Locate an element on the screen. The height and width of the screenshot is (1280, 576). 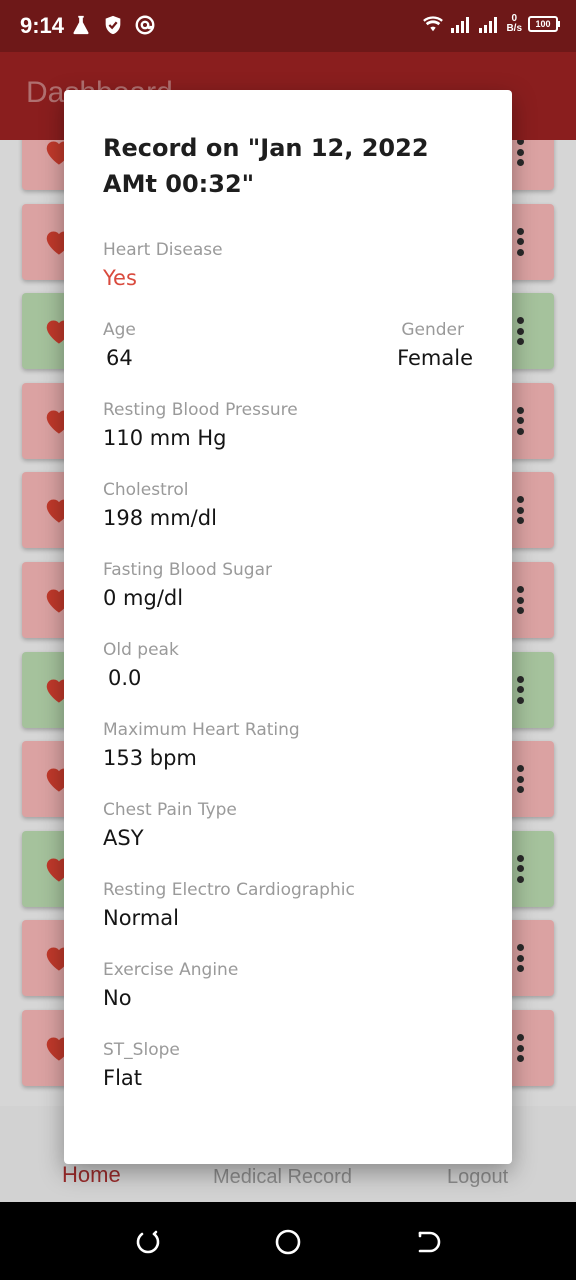
net-speed: 0 B/s is located at coordinates (514, 24).